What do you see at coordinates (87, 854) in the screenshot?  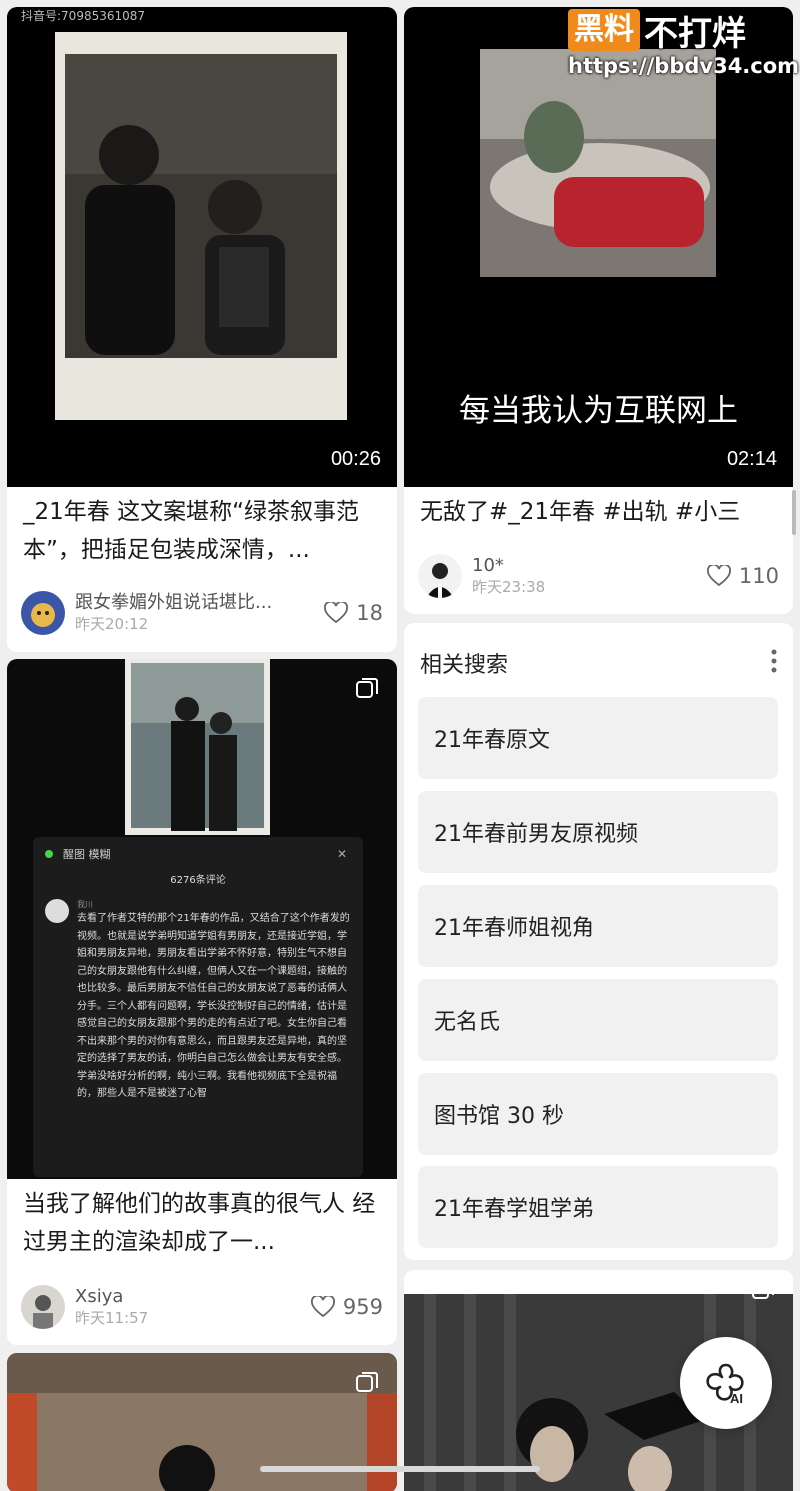 I see `panel-tabs: 醒图 模糊` at bounding box center [87, 854].